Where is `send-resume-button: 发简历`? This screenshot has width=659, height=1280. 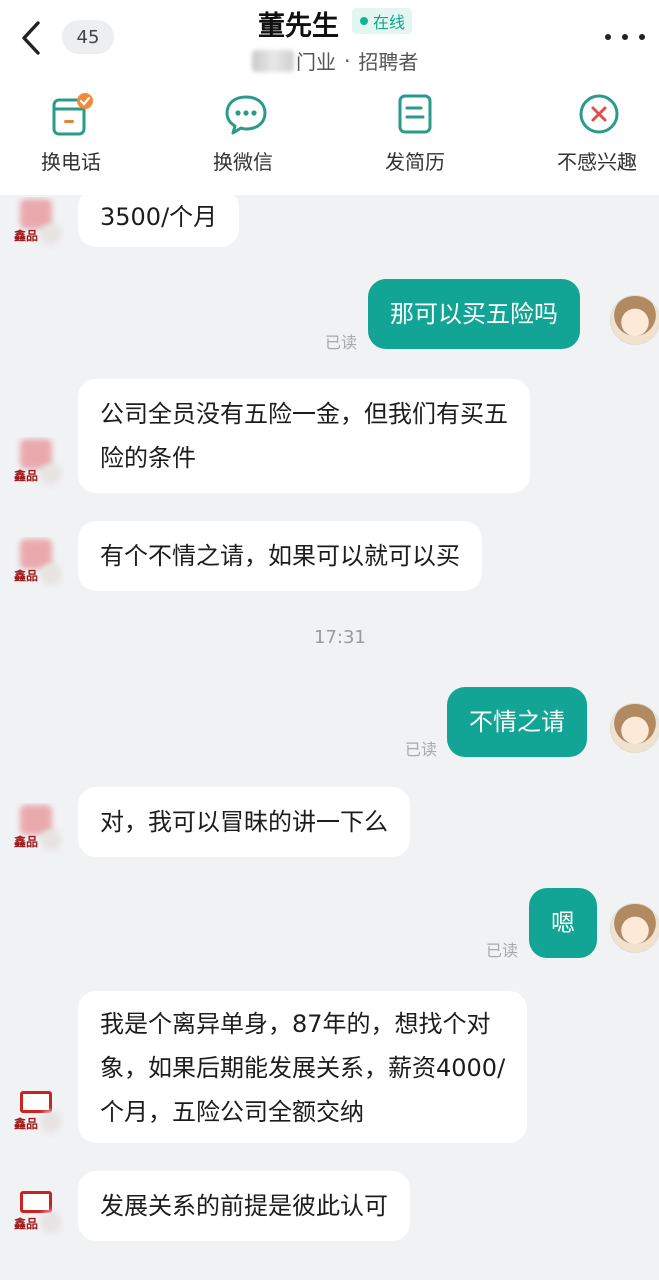
send-resume-button: 发简历 is located at coordinates (415, 138).